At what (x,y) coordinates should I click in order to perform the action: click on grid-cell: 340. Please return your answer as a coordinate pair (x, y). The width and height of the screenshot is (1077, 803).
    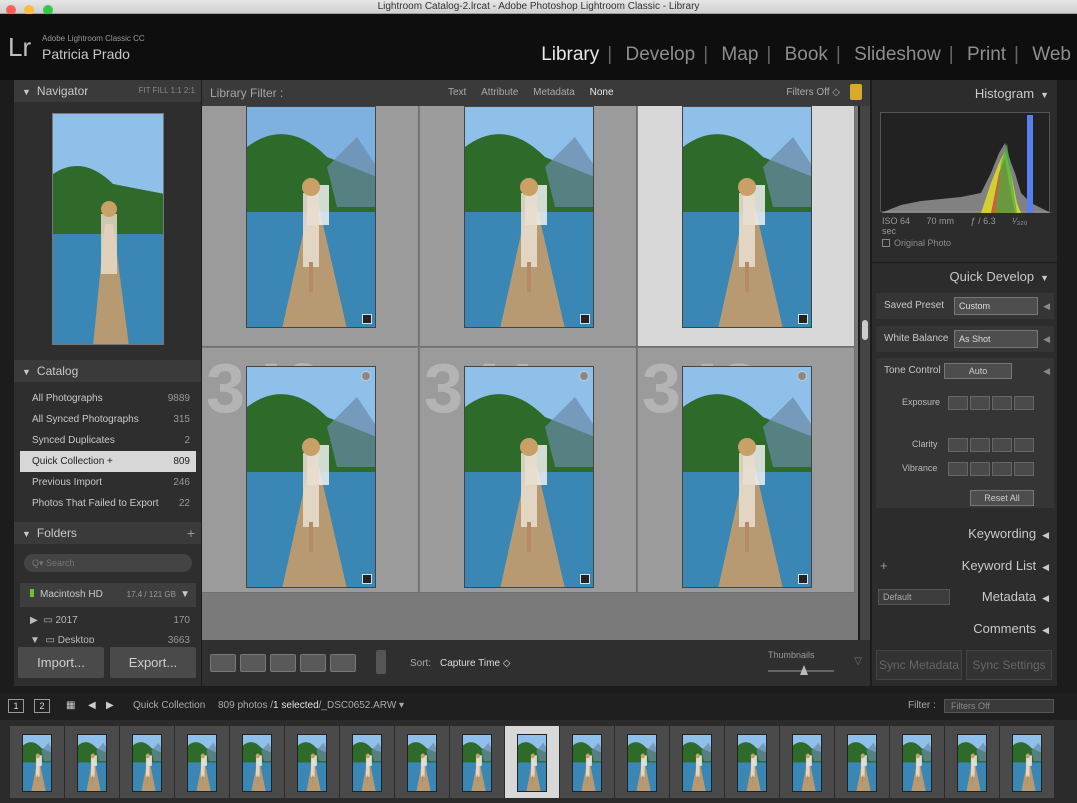
    Looking at the image, I should click on (310, 470).